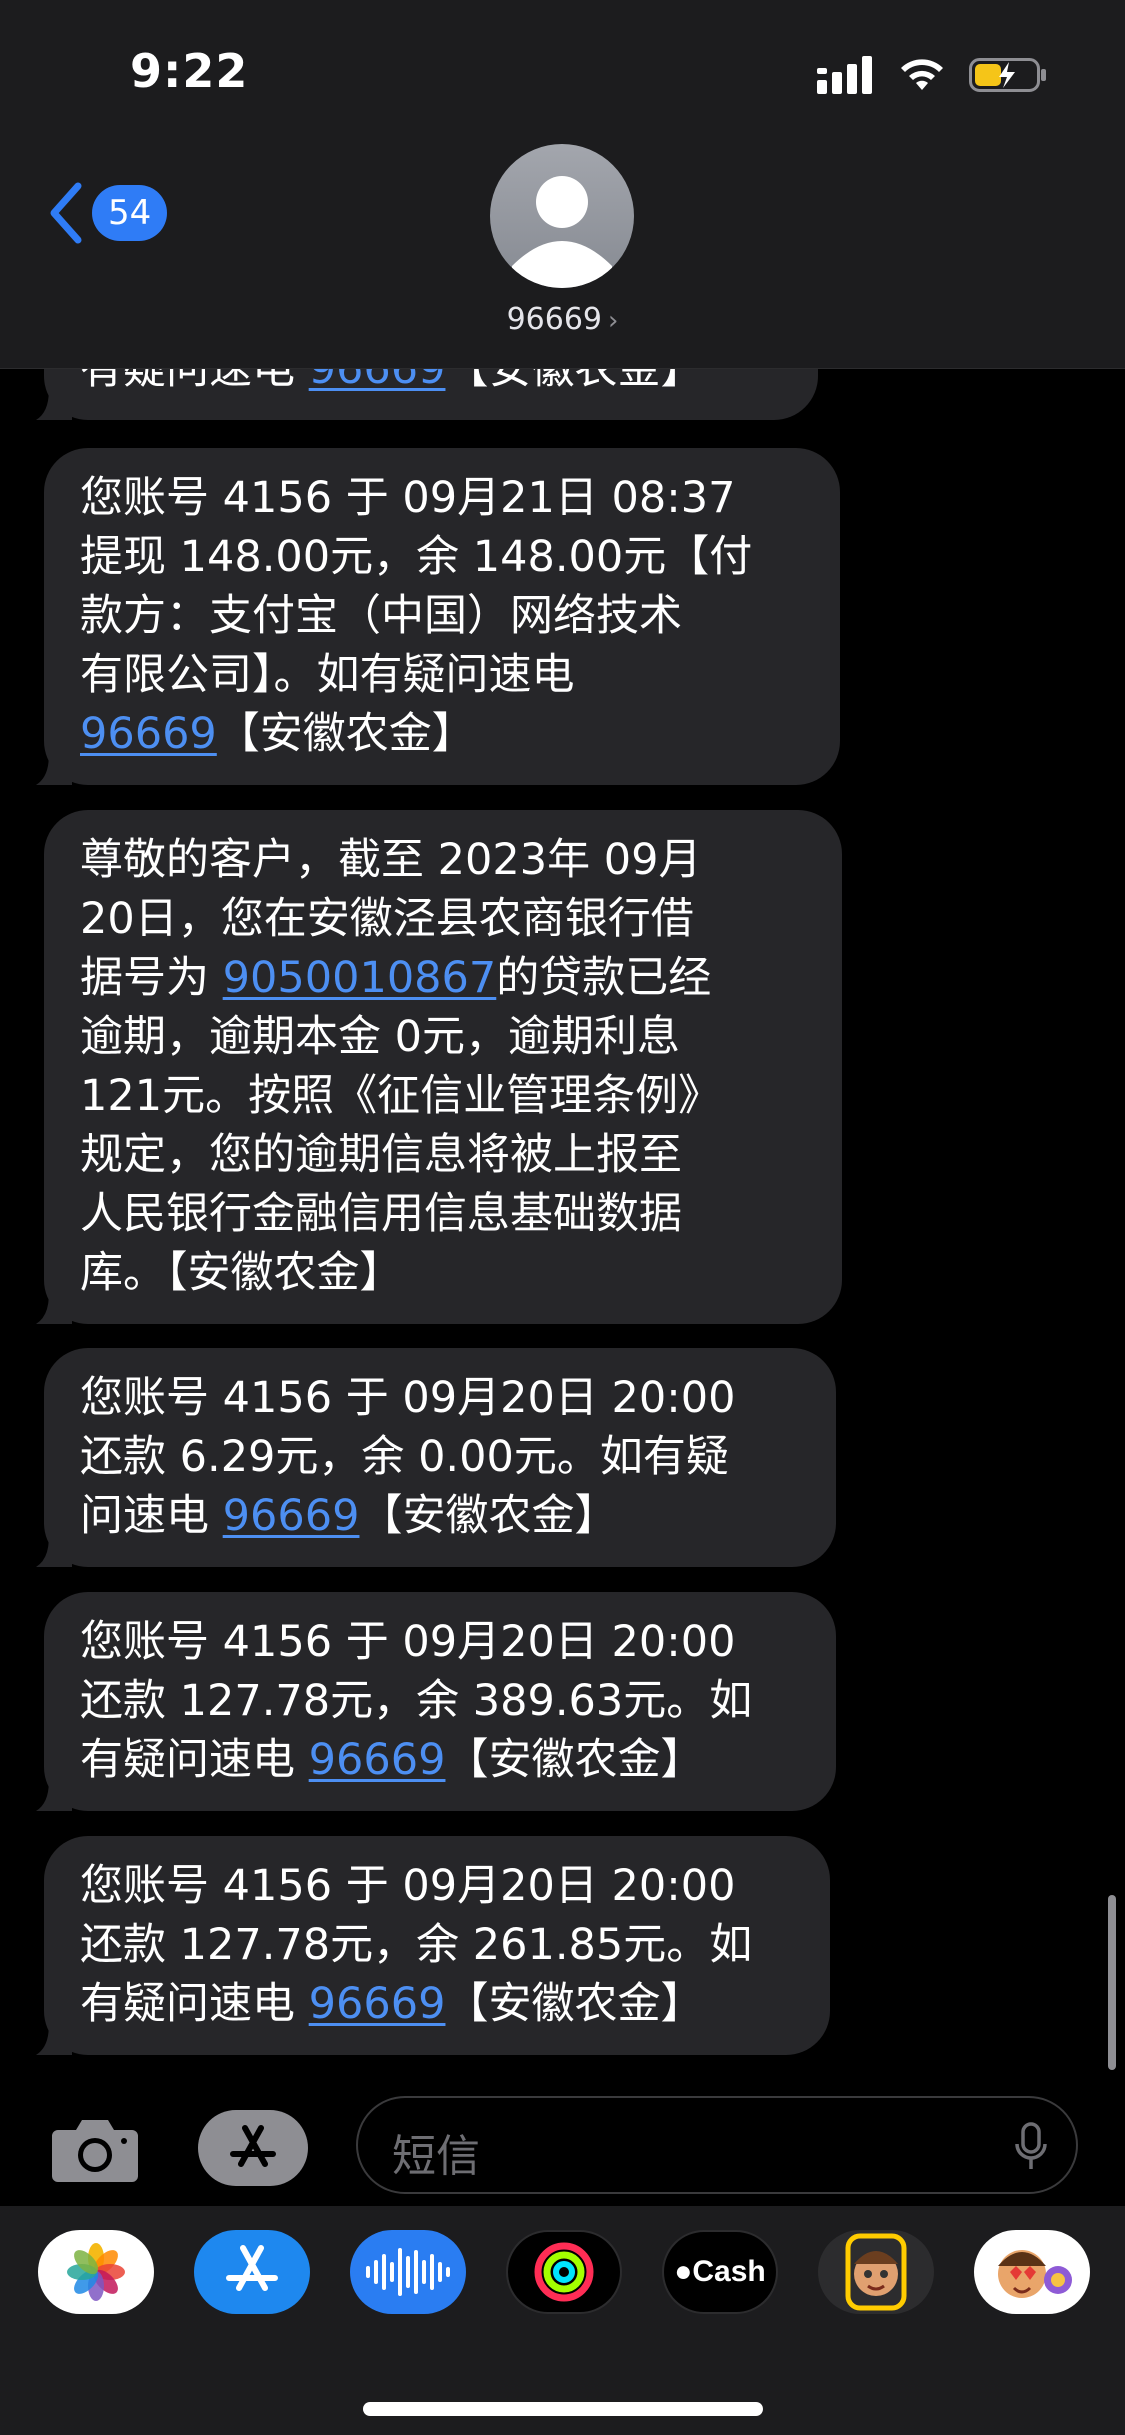 This screenshot has width=1125, height=2435. I want to click on wifi-icon, so click(922, 74).